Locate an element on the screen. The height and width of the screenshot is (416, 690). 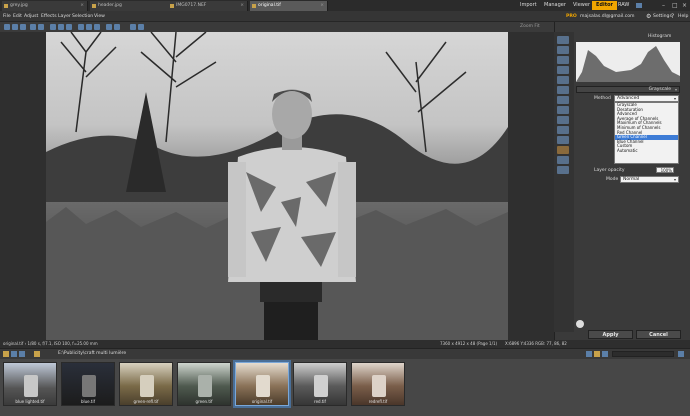
thumbnail-label: red.tif is located at coordinates (320, 401).